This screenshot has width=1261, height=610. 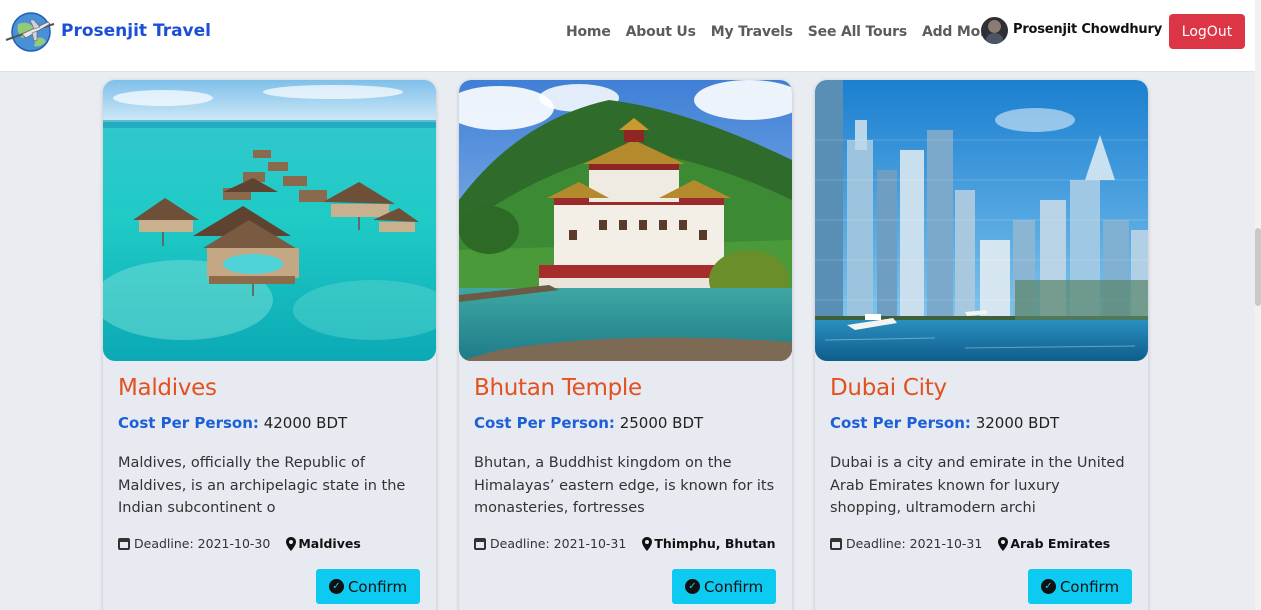 What do you see at coordinates (715, 543) in the screenshot?
I see `tour-location: Thimphu, Bhutan` at bounding box center [715, 543].